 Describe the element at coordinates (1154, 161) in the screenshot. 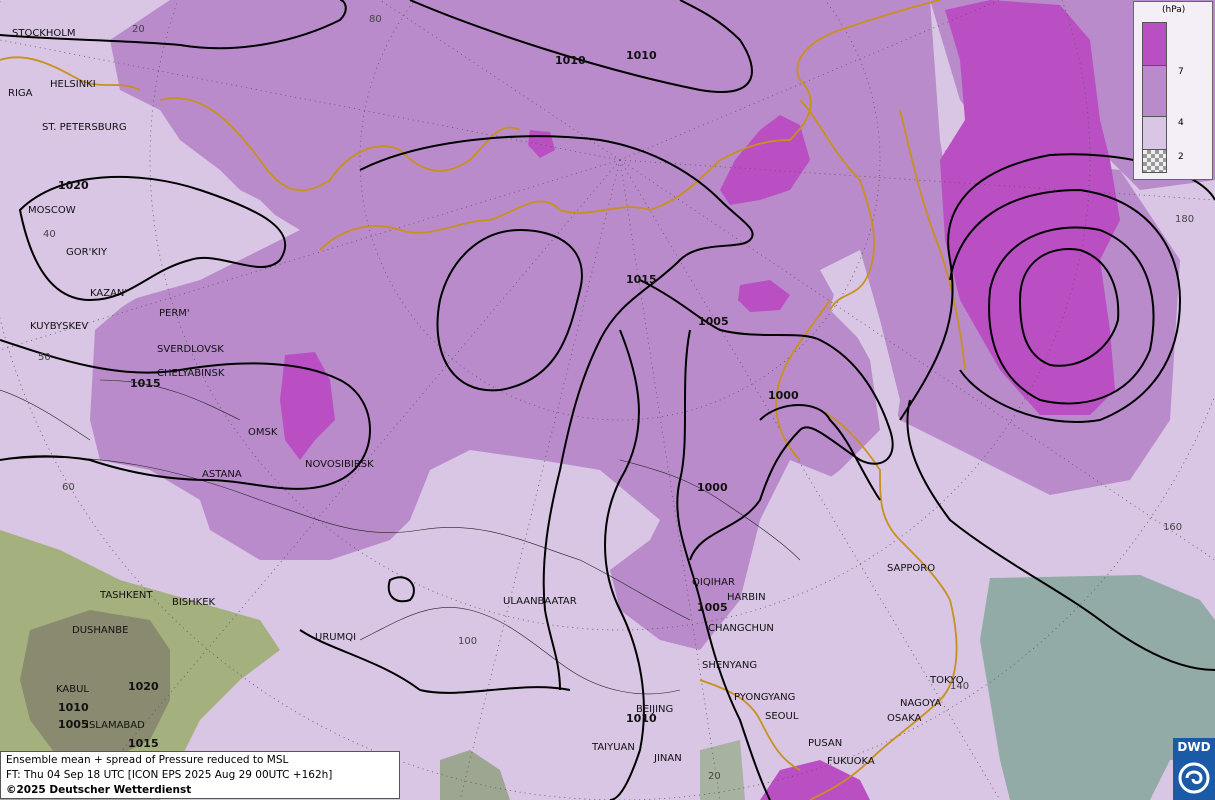

I see `legend-swatch-na` at that location.